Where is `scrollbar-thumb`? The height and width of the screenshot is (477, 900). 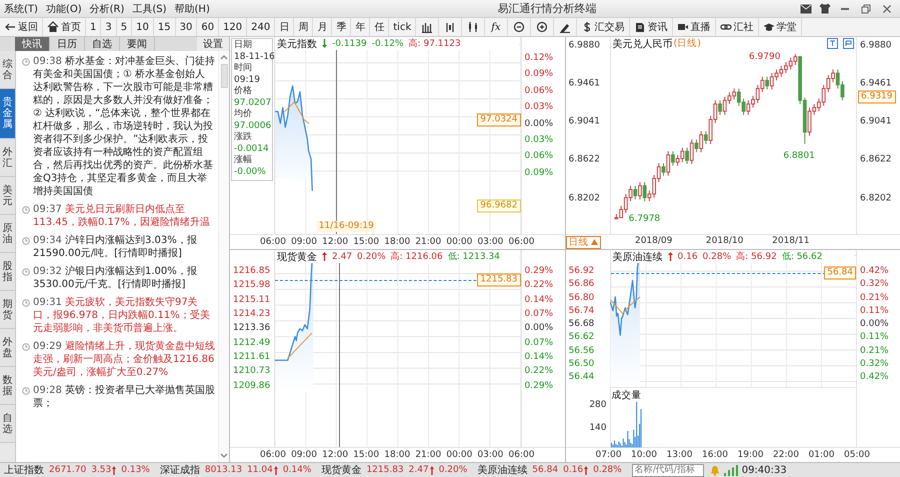
scrollbar-thumb is located at coordinates (224, 76).